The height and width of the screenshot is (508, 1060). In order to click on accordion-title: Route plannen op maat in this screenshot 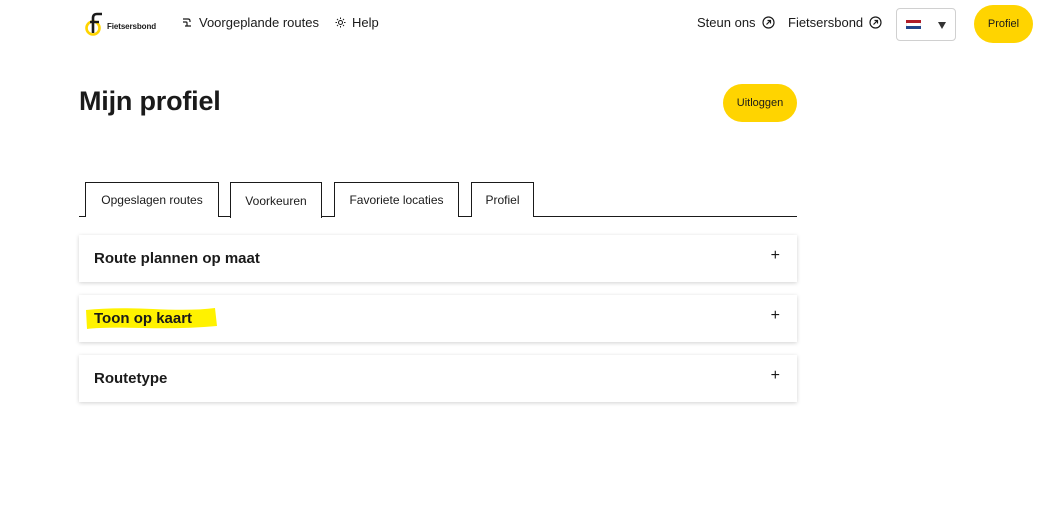, I will do `click(177, 258)`.